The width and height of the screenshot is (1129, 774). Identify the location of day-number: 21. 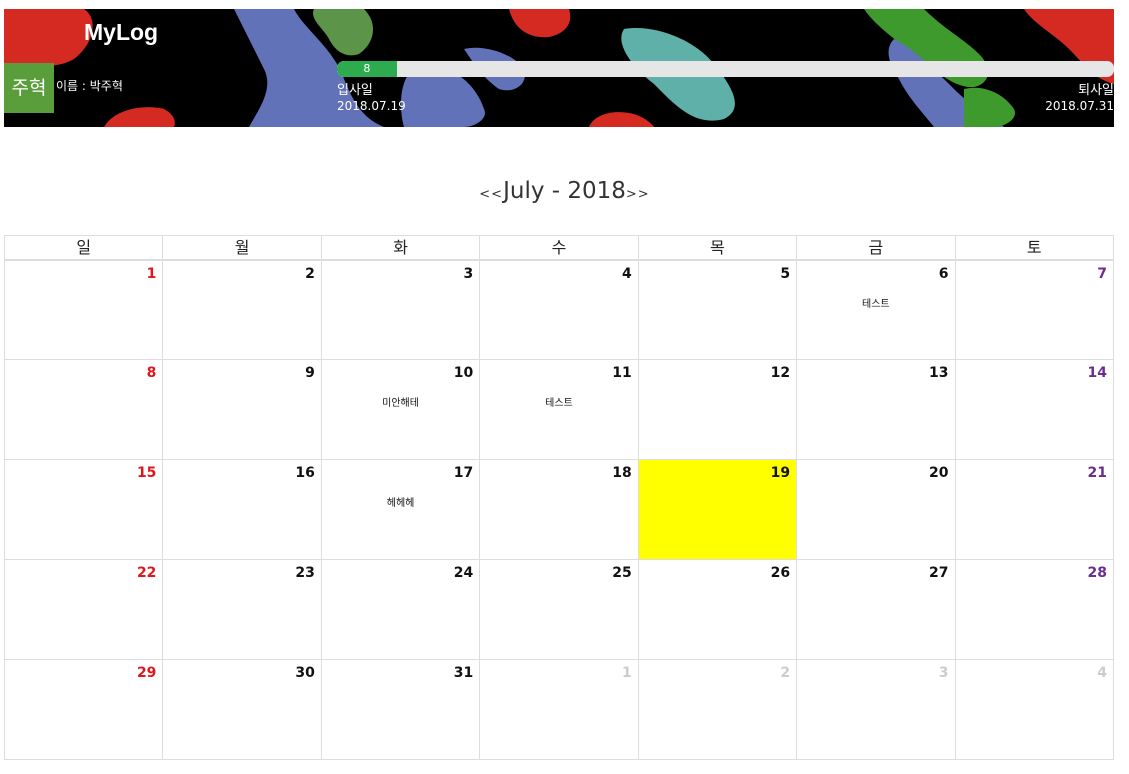
(1097, 473).